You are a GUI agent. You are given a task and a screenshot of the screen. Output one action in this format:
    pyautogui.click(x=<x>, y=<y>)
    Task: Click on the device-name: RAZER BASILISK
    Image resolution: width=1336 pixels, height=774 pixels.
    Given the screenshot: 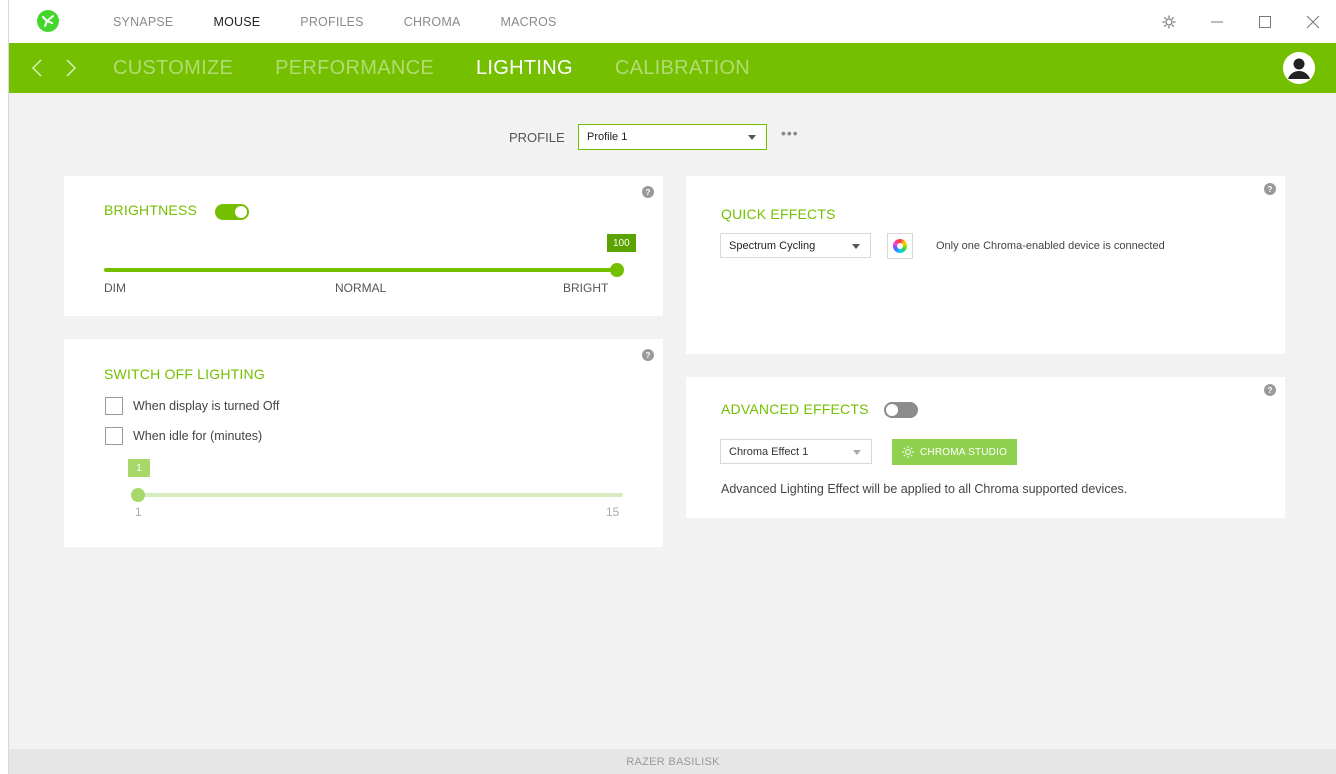 What is the action you would take?
    pyautogui.click(x=673, y=761)
    